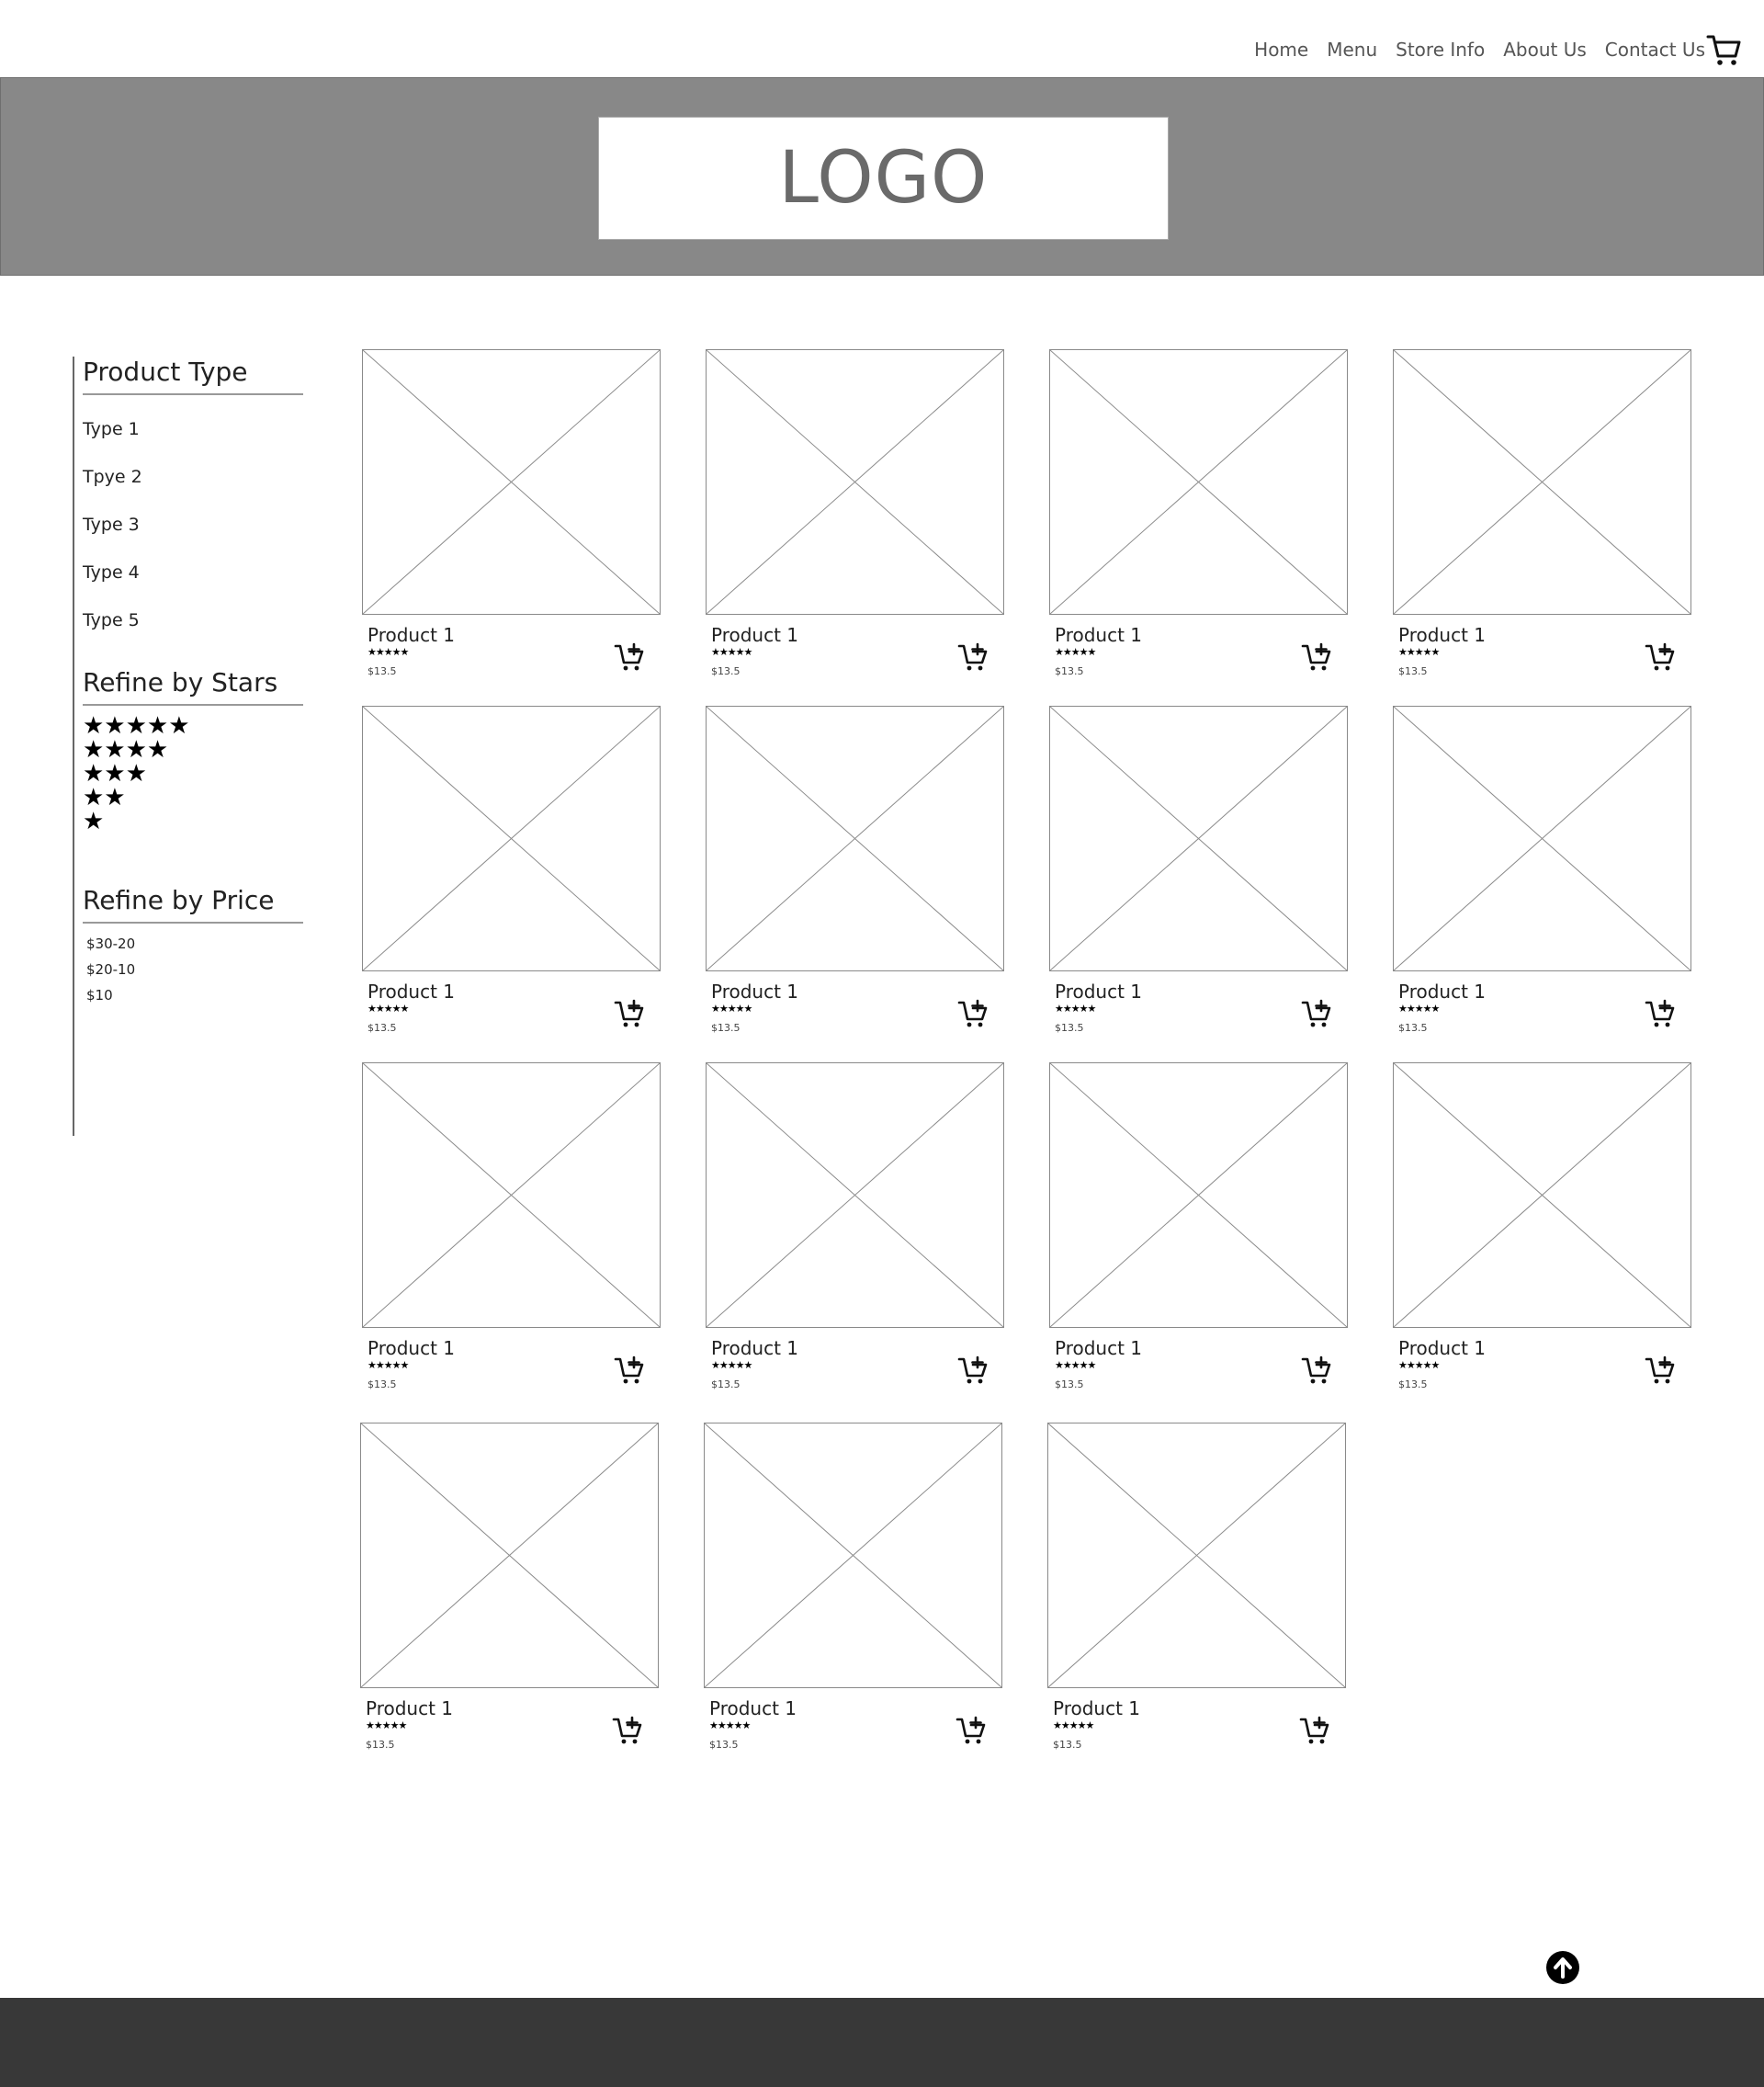  I want to click on refine-by-price-heading: Refine by Price, so click(179, 900).